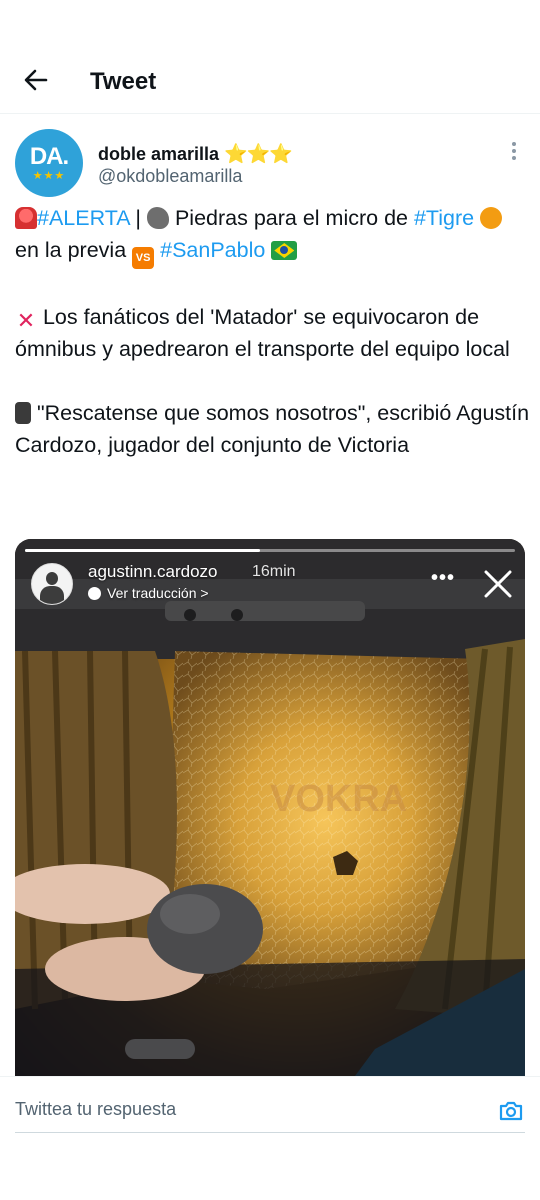  Describe the element at coordinates (83, 218) in the screenshot. I see `hashtag-alerta: #ALERTA` at that location.